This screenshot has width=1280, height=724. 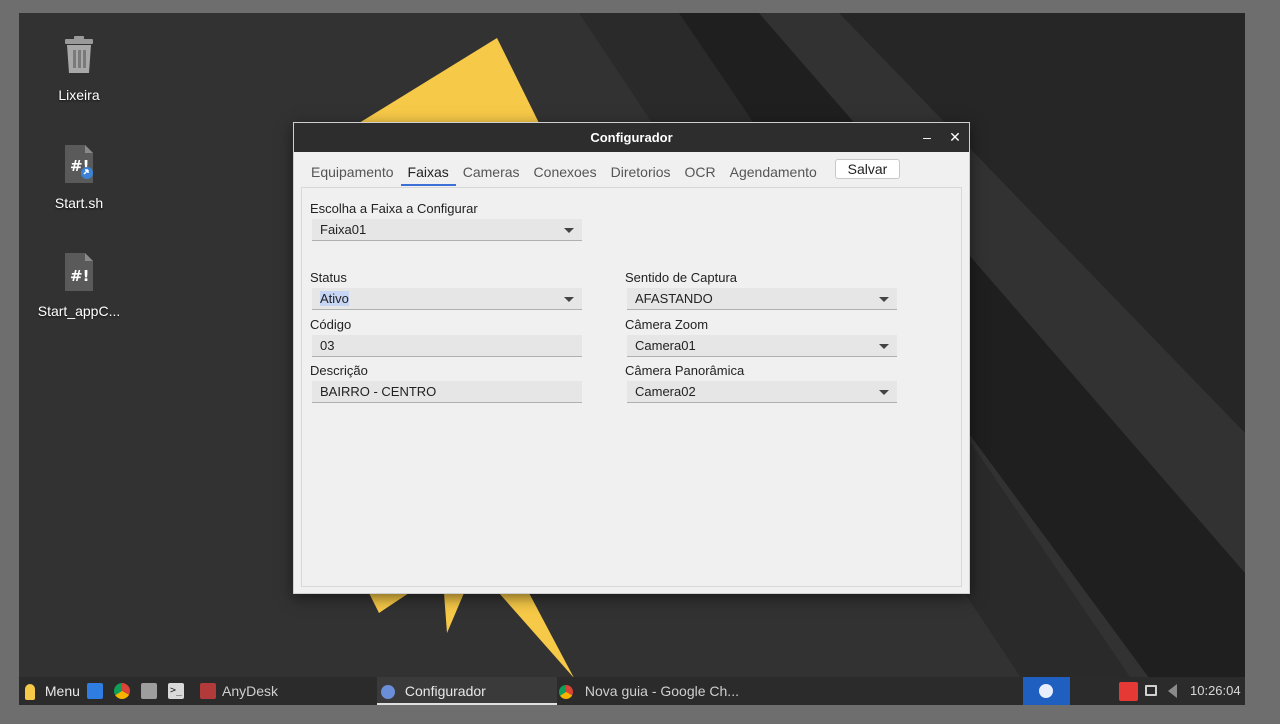 I want to click on terminal-icon: >_, so click(x=176, y=691).